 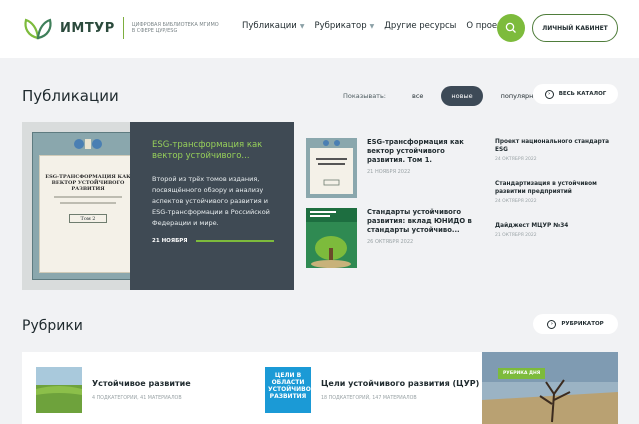 What do you see at coordinates (516, 235) in the screenshot?
I see `publication-date: 21 октября 2022` at bounding box center [516, 235].